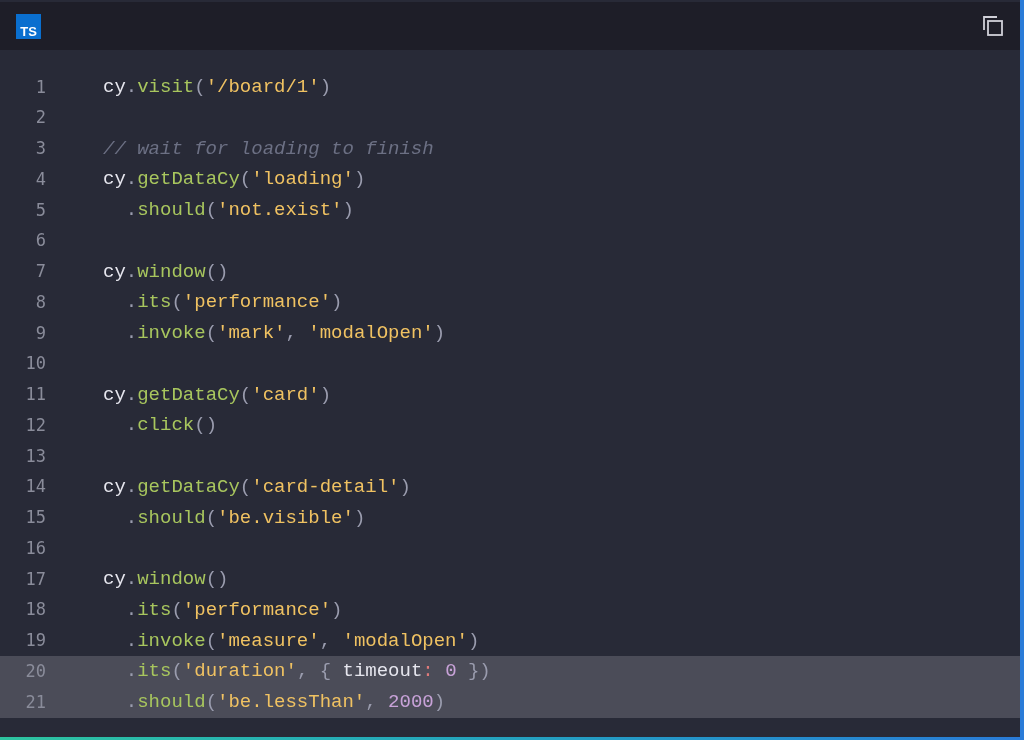 The width and height of the screenshot is (1024, 740). I want to click on line-number: 11, so click(35, 395).